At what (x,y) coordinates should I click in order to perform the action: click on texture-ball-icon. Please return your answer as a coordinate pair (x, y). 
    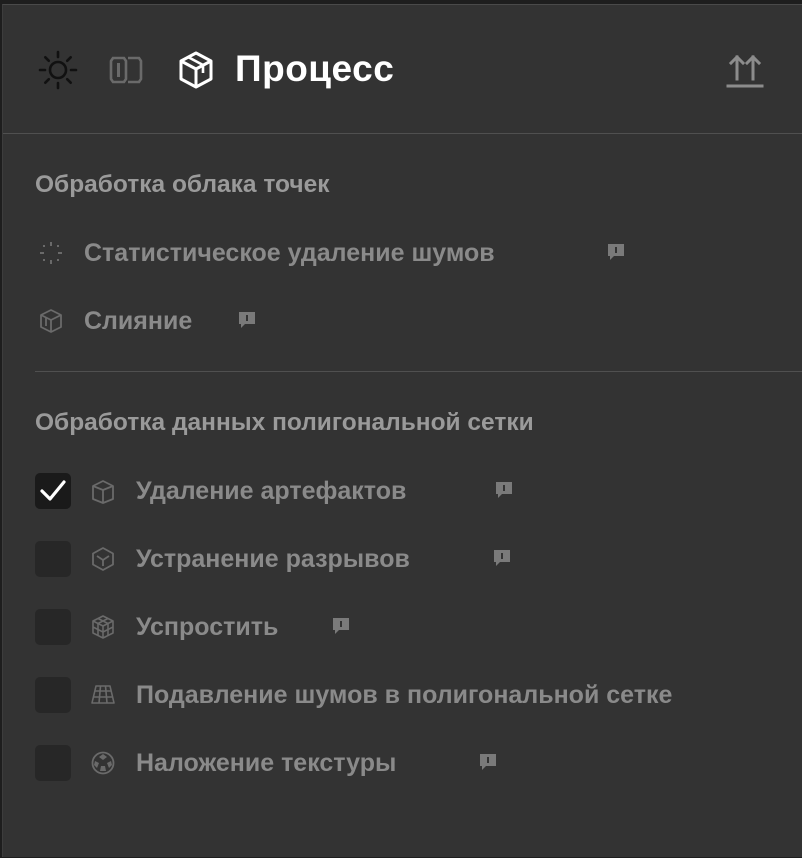
    Looking at the image, I should click on (103, 763).